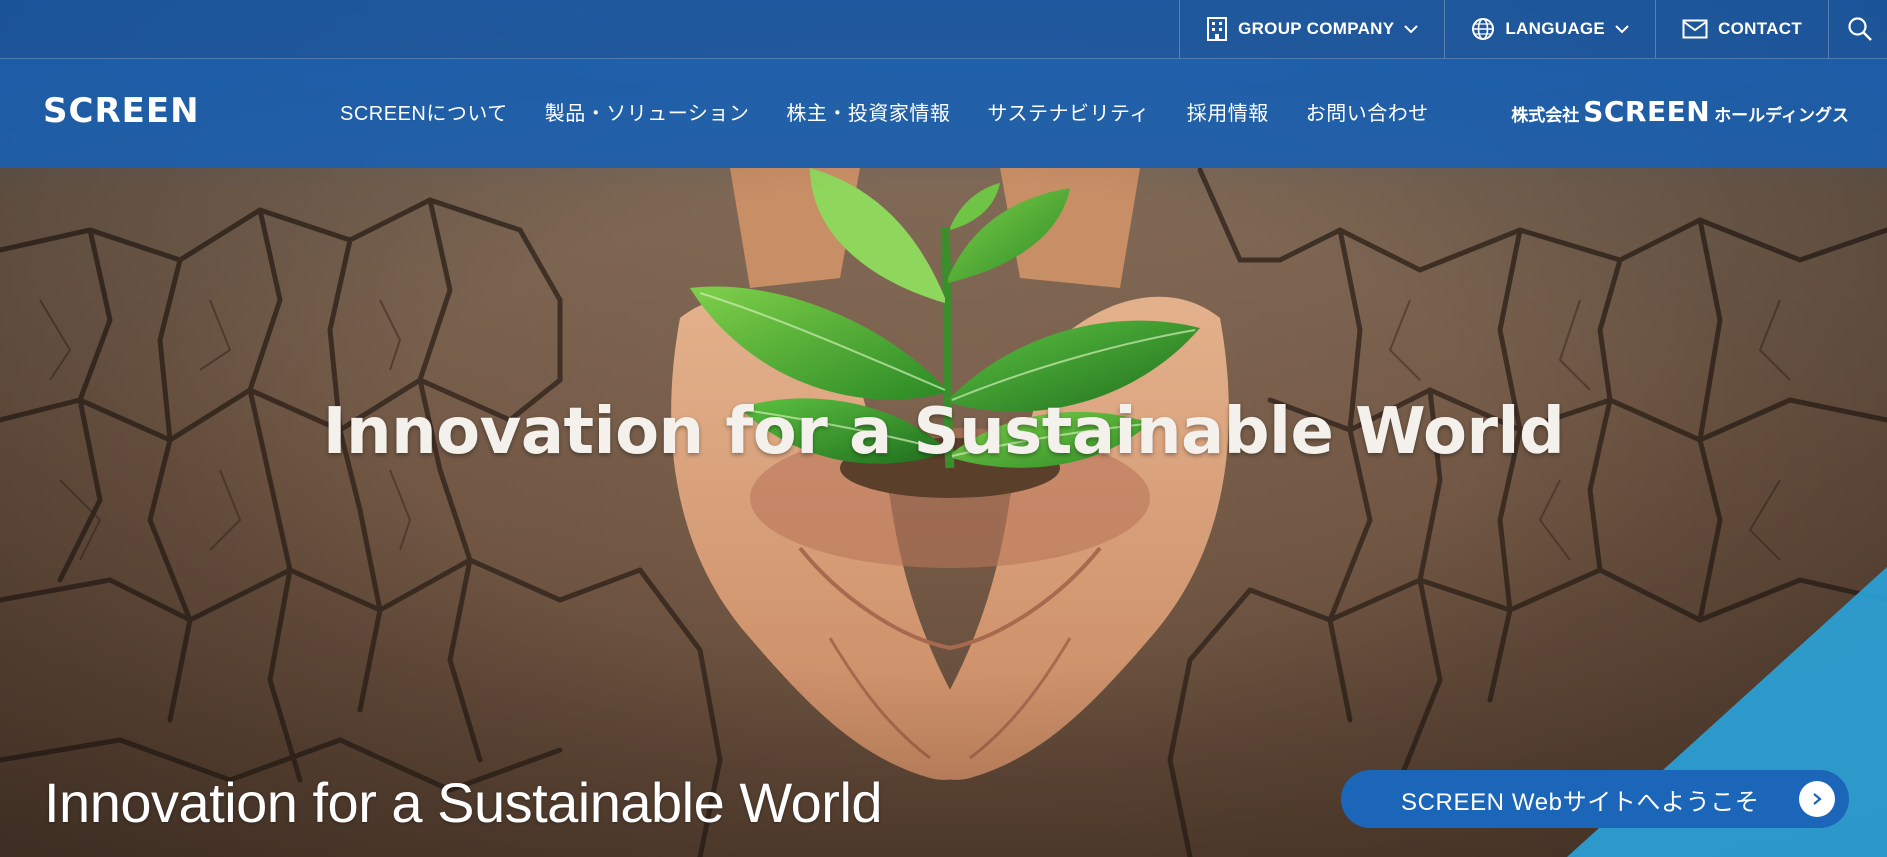 Image resolution: width=1887 pixels, height=857 pixels. I want to click on nav-item-investors: 株主・投資家情報, so click(868, 111).